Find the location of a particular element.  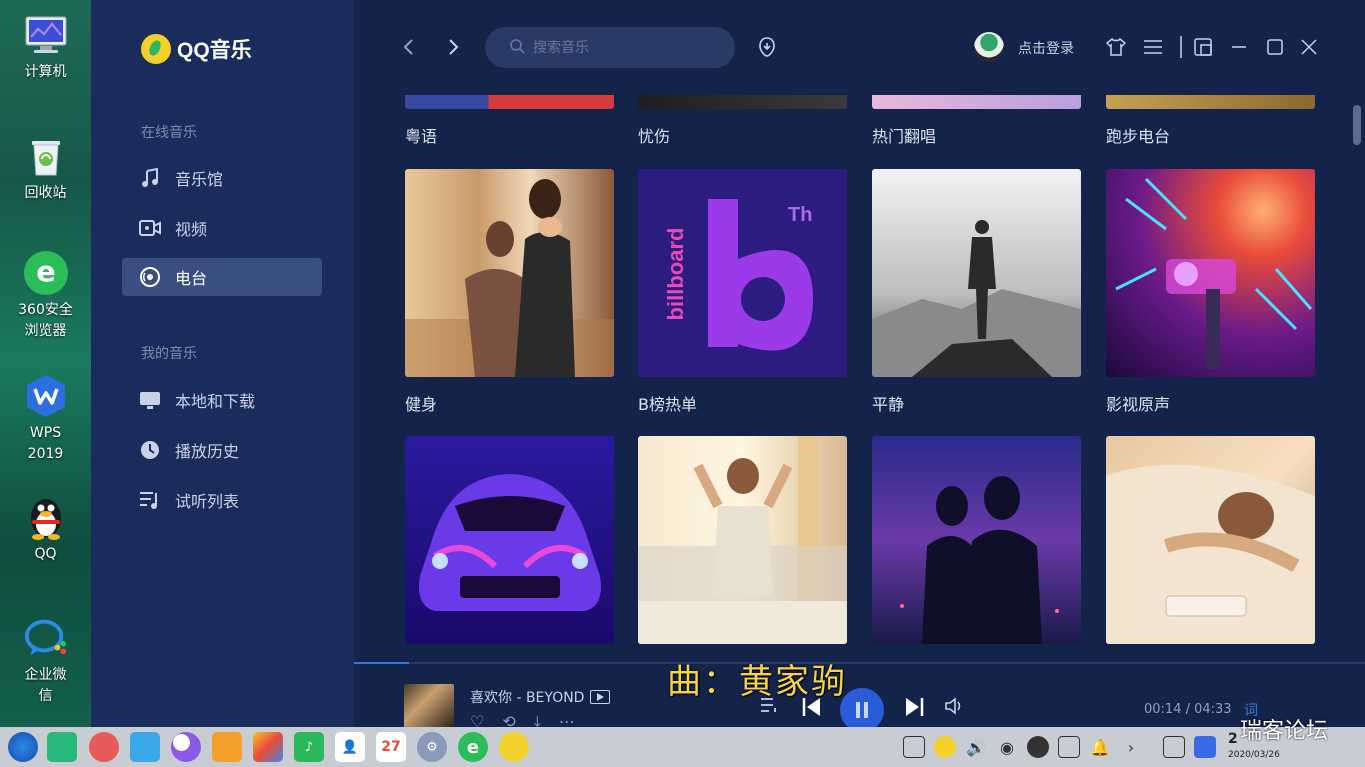

card-caption: 跑步电台 is located at coordinates (1138, 135).